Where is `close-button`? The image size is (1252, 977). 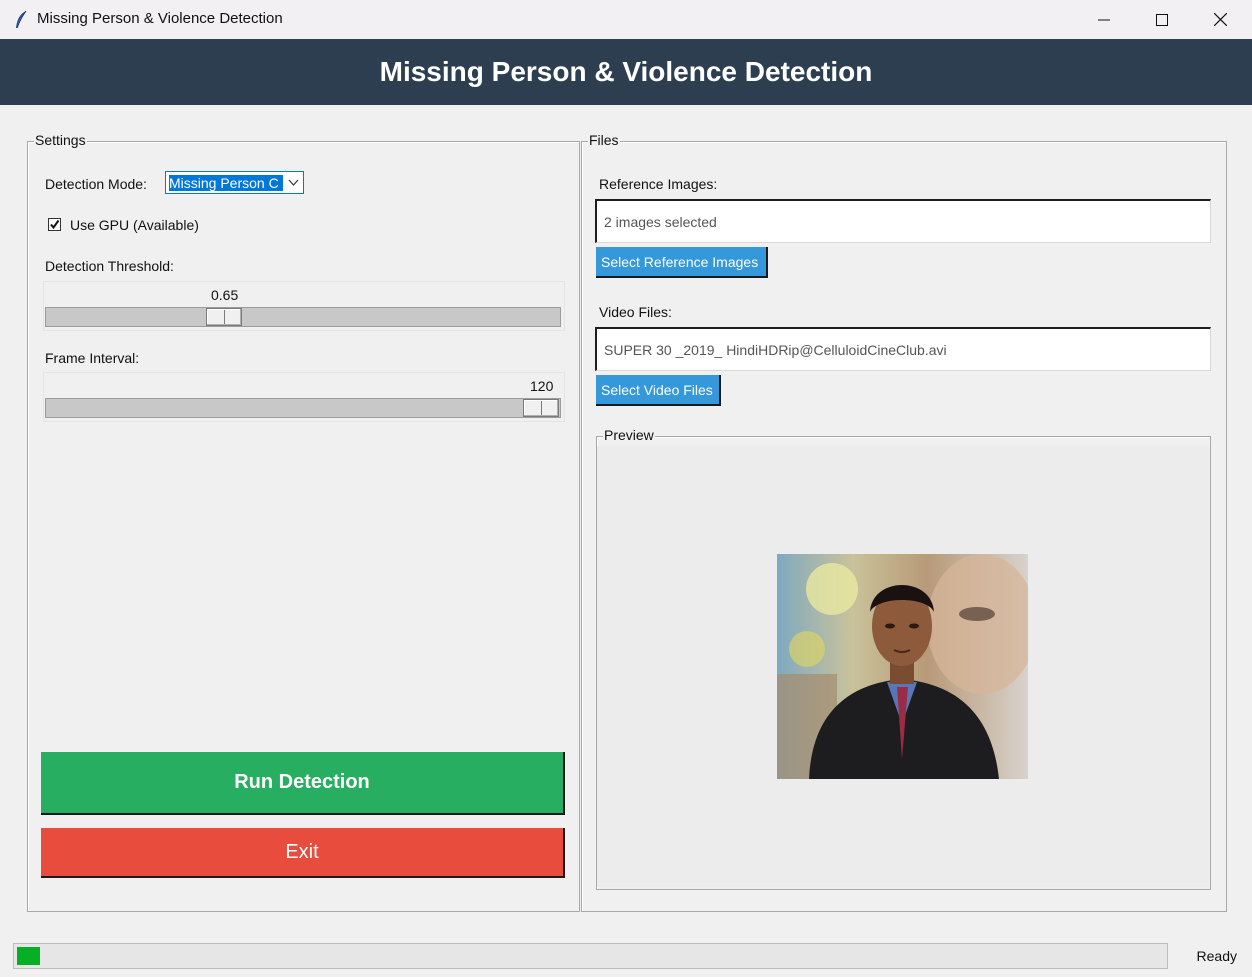 close-button is located at coordinates (1220, 19).